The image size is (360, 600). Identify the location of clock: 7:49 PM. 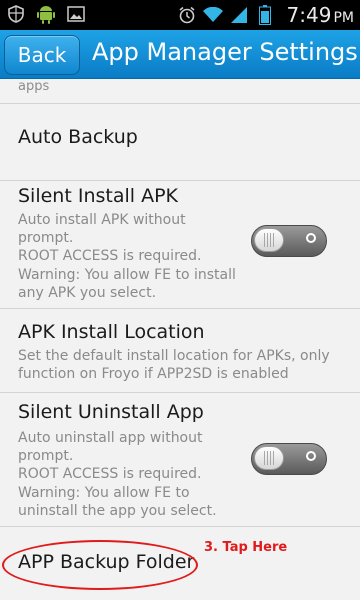
(320, 15).